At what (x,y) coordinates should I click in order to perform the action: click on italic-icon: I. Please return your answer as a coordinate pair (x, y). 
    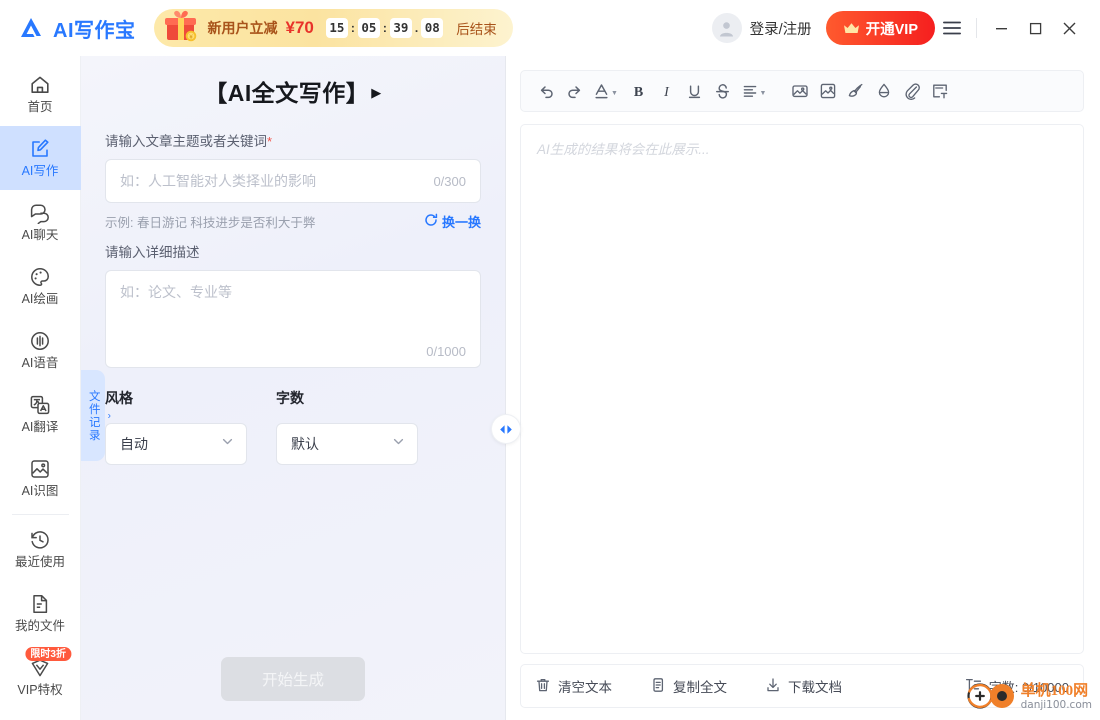
    Looking at the image, I should click on (666, 91).